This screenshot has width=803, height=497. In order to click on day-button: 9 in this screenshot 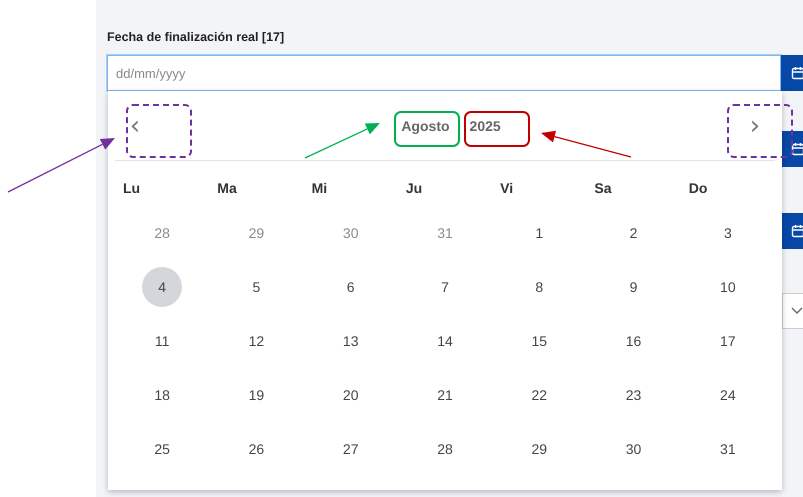, I will do `click(634, 287)`.